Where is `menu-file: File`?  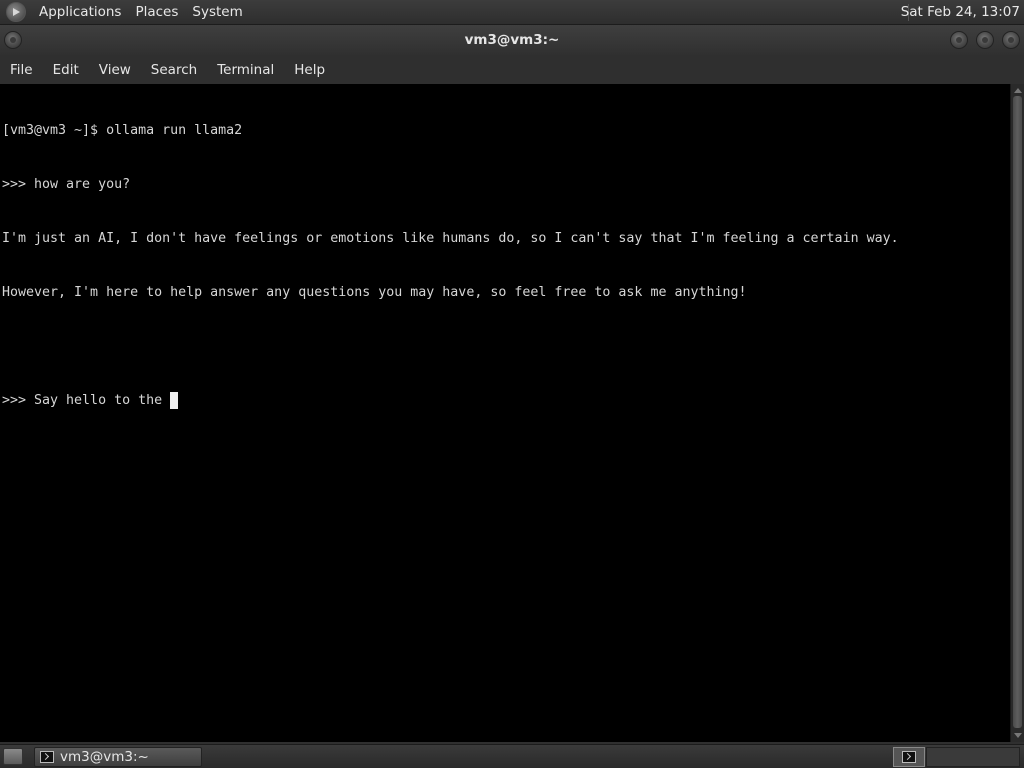 menu-file: File is located at coordinates (21, 70).